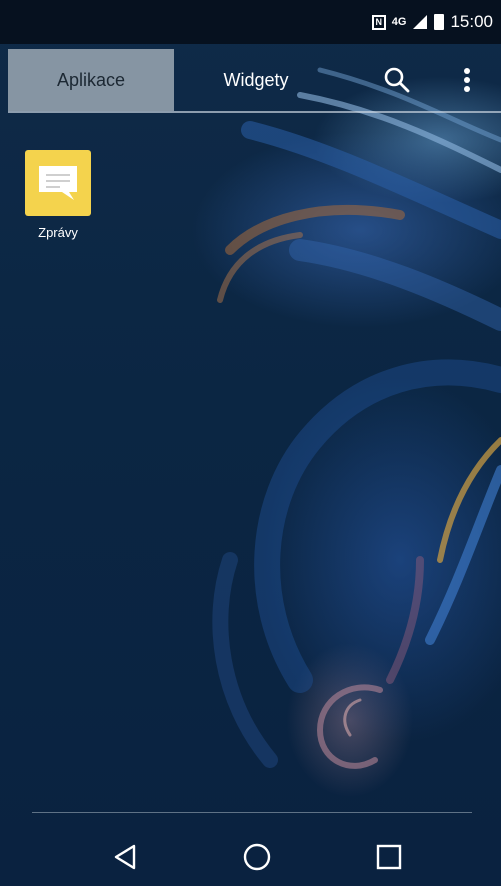  I want to click on recents-icon, so click(389, 857).